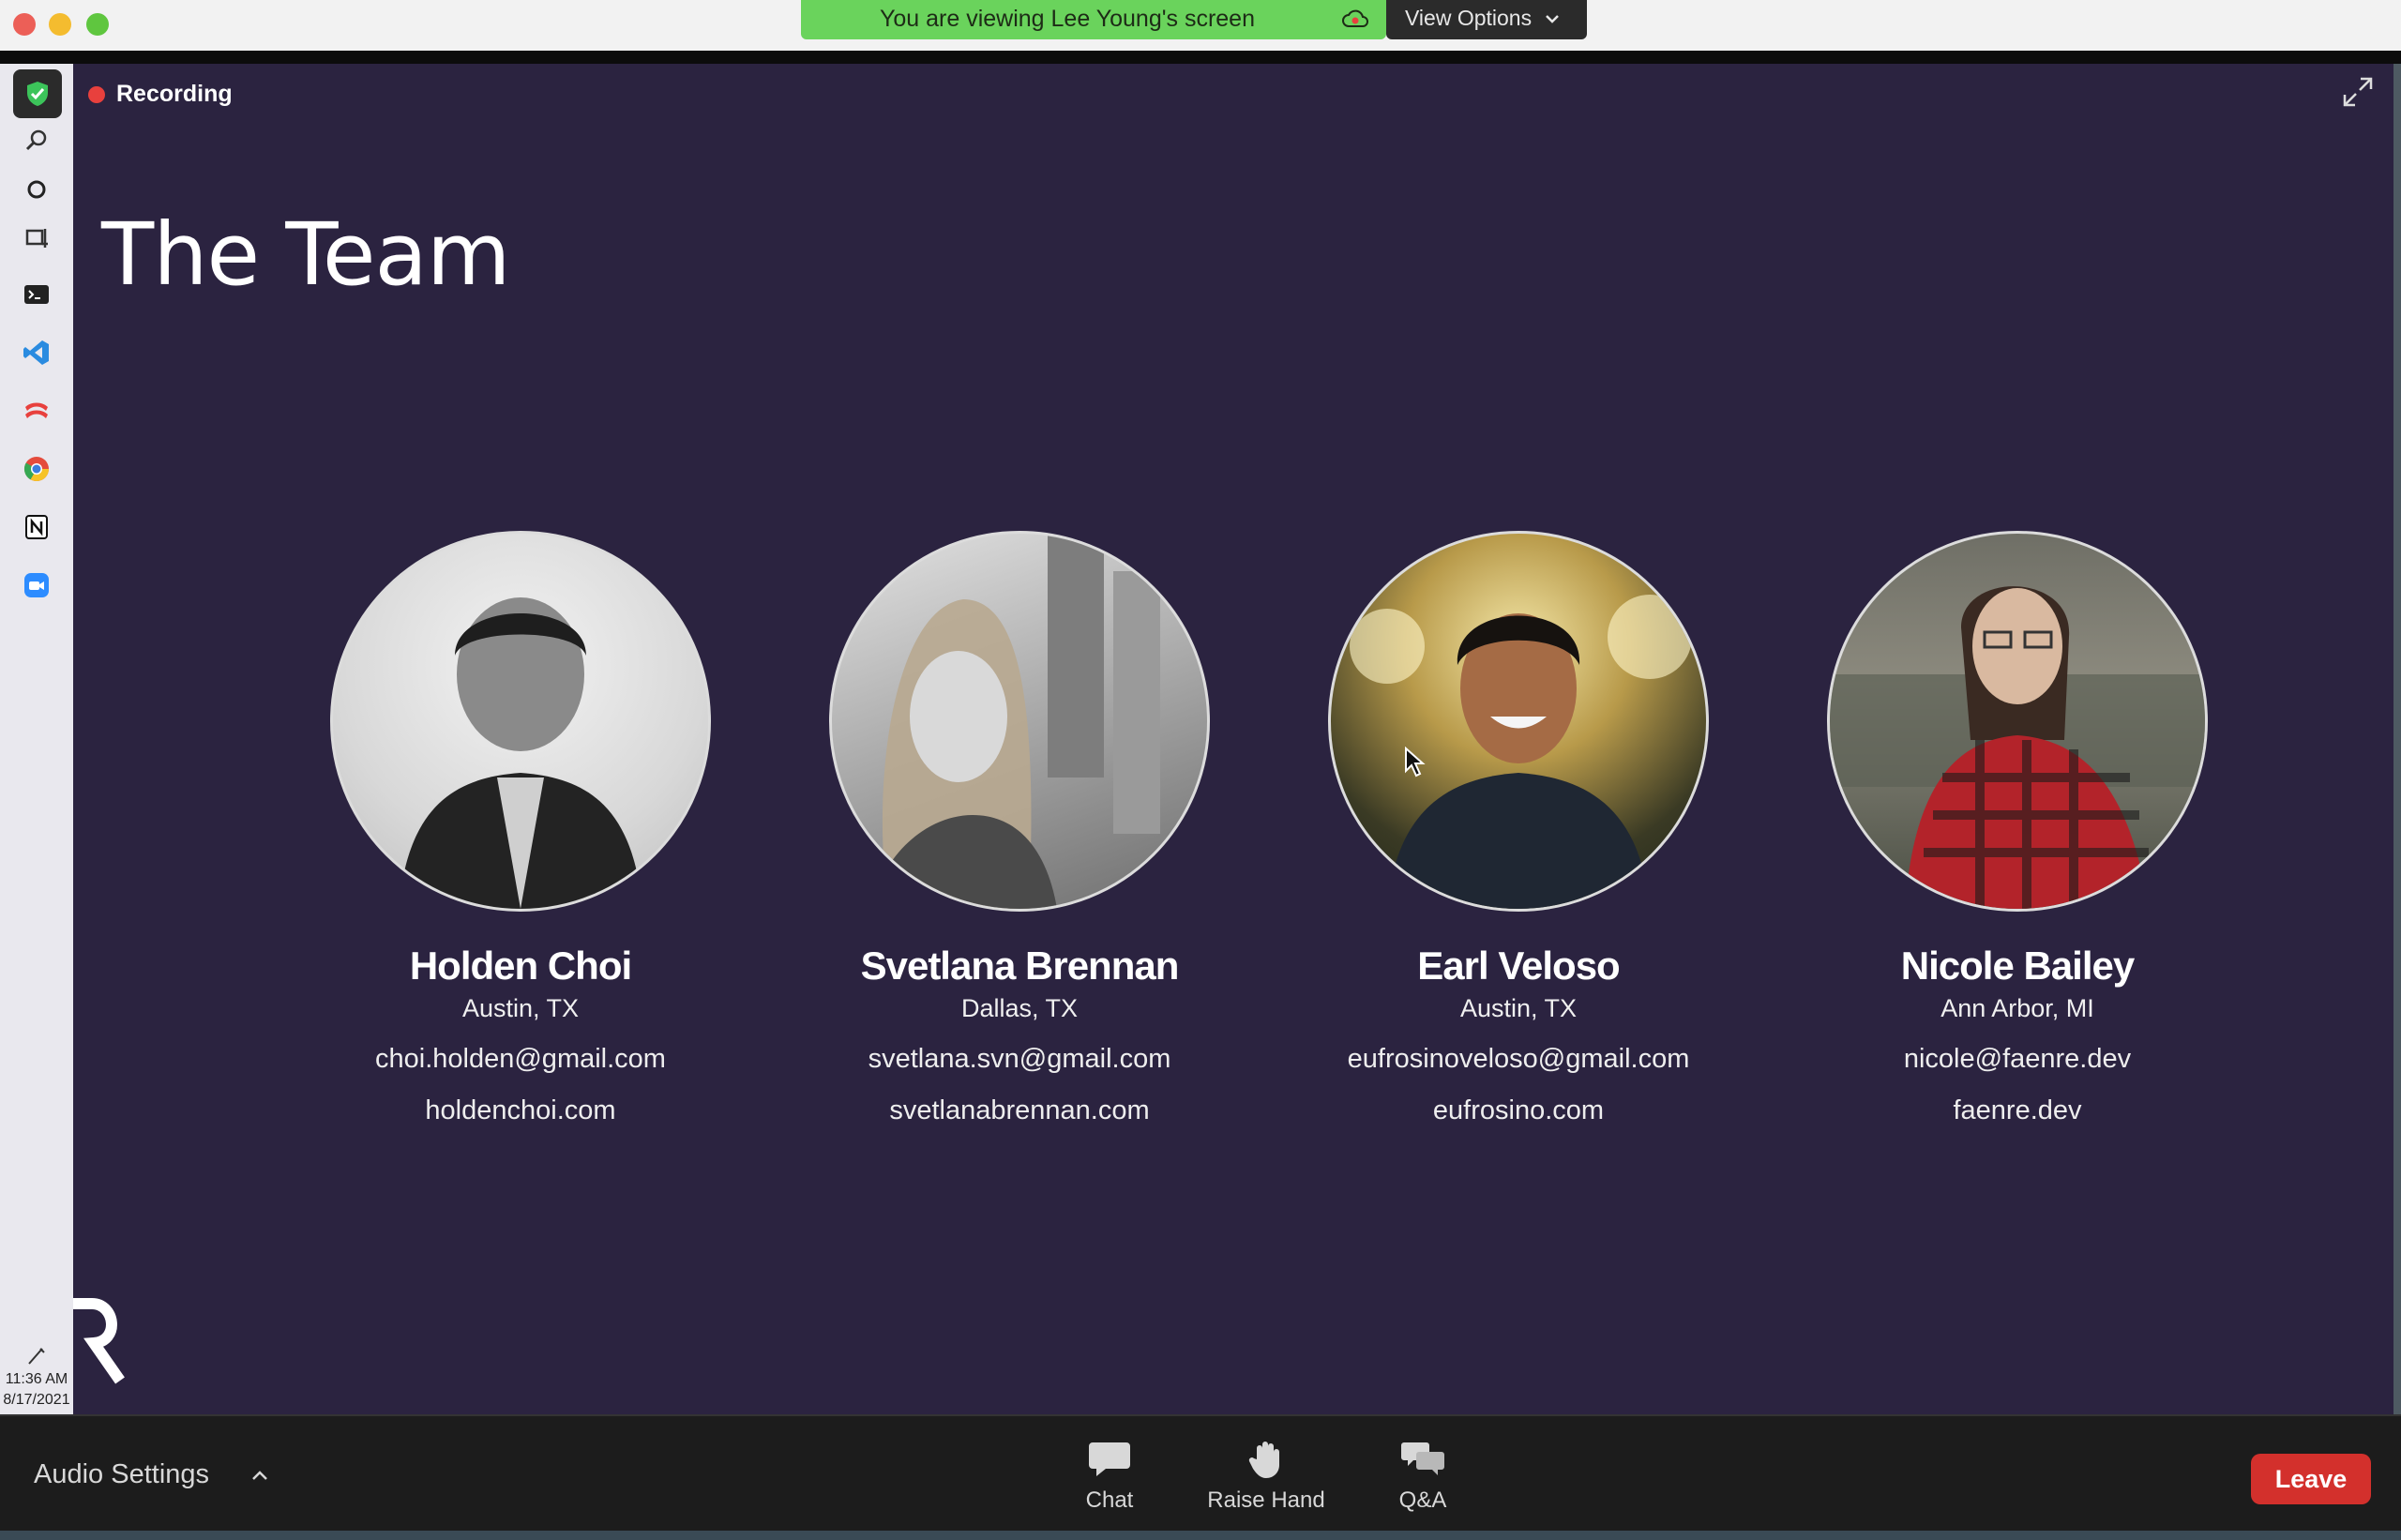  Describe the element at coordinates (2017, 1008) in the screenshot. I see `member-location: Ann Arbor, MI` at that location.